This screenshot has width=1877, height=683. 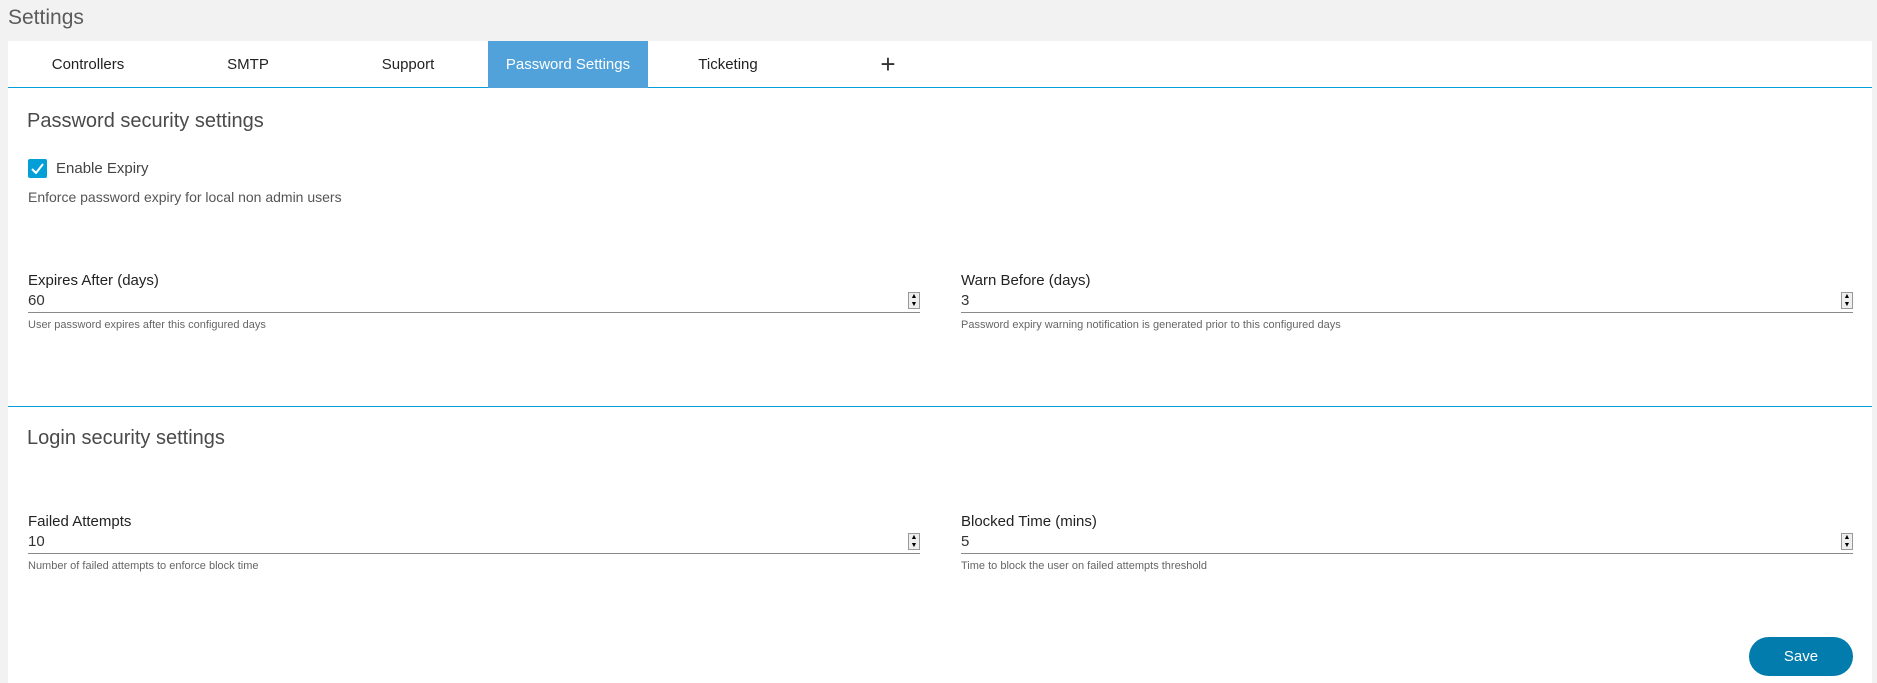 I want to click on warn-before-input: 3, so click(x=965, y=300).